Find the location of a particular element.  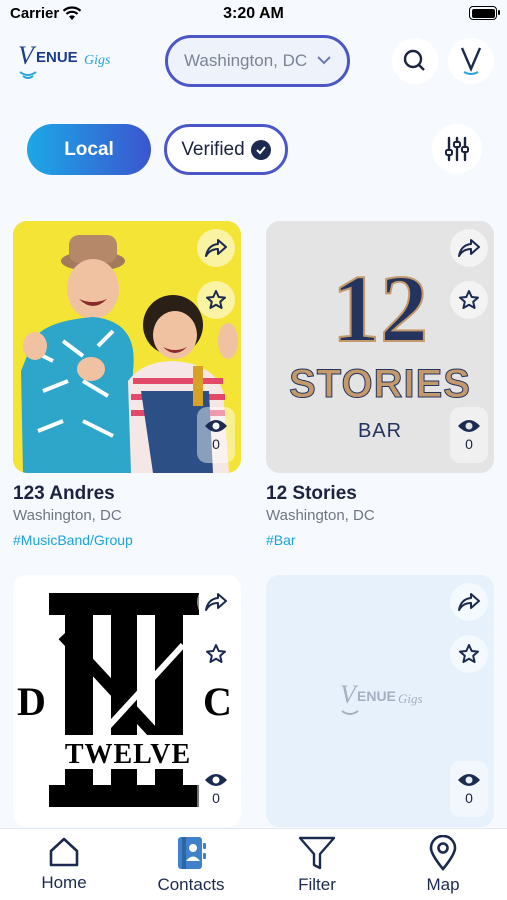

sliders-icon is located at coordinates (457, 149).